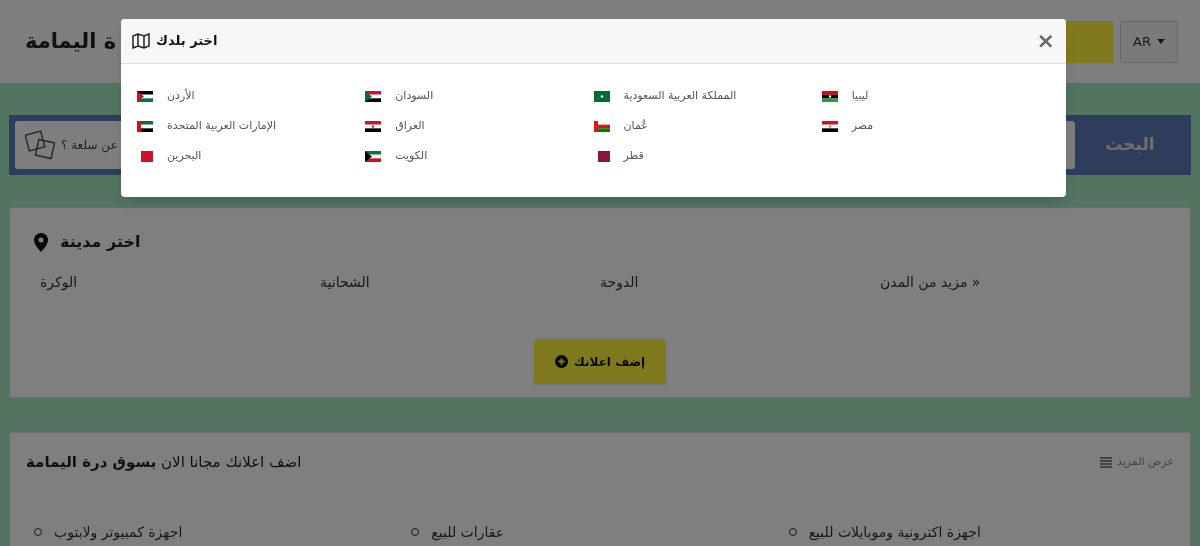 Image resolution: width=1200 pixels, height=546 pixels. What do you see at coordinates (89, 145) in the screenshot?
I see `search-text: عن سلعة ؟` at bounding box center [89, 145].